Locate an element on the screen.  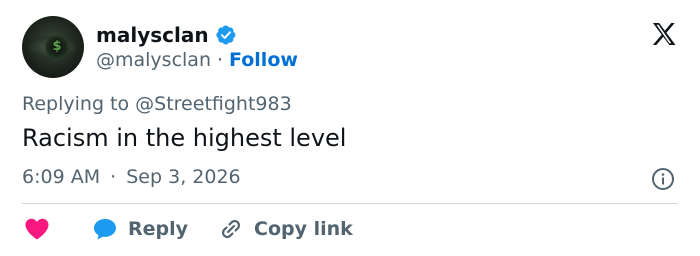
tweet-text: Racism in the highest level is located at coordinates (184, 138).